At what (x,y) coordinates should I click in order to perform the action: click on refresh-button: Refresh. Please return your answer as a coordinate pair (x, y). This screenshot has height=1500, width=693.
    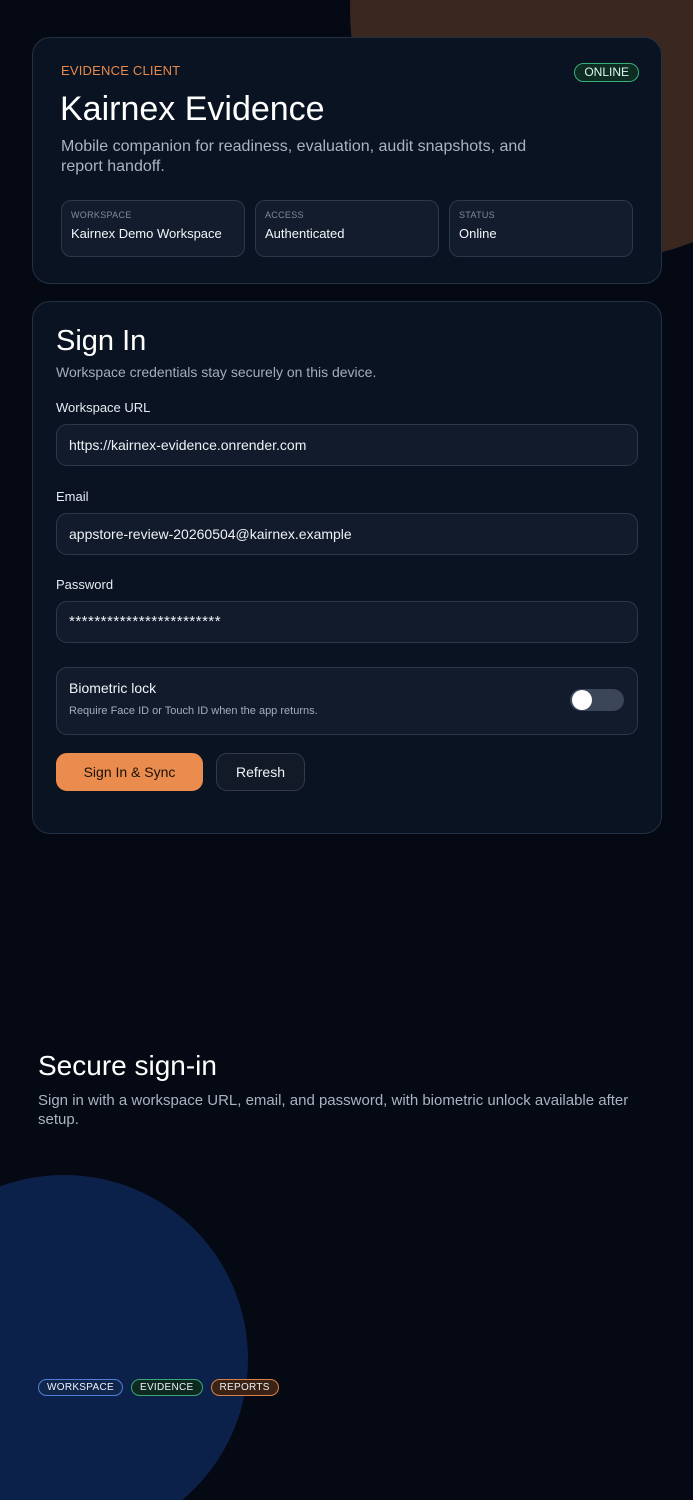
    Looking at the image, I should click on (260, 772).